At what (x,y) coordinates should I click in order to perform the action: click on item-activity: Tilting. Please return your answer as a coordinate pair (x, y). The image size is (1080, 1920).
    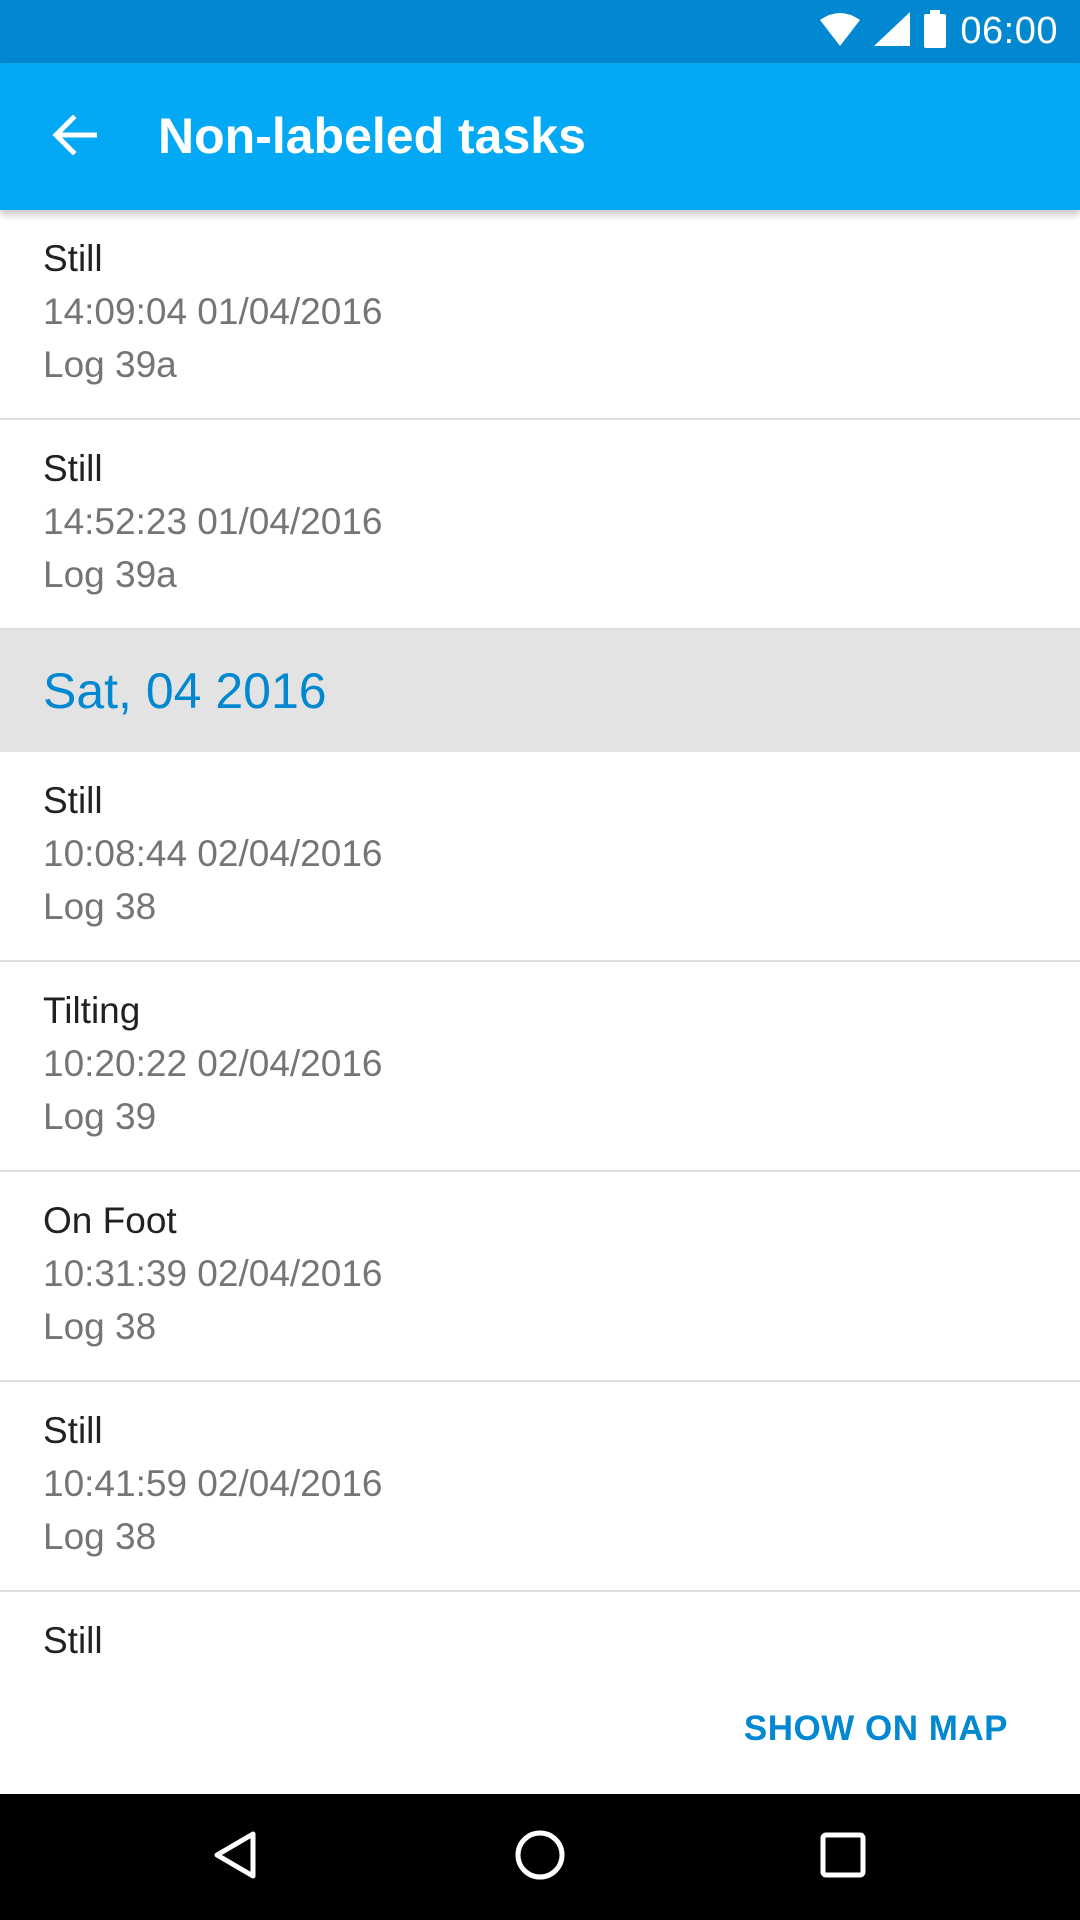
    Looking at the image, I should click on (92, 1010).